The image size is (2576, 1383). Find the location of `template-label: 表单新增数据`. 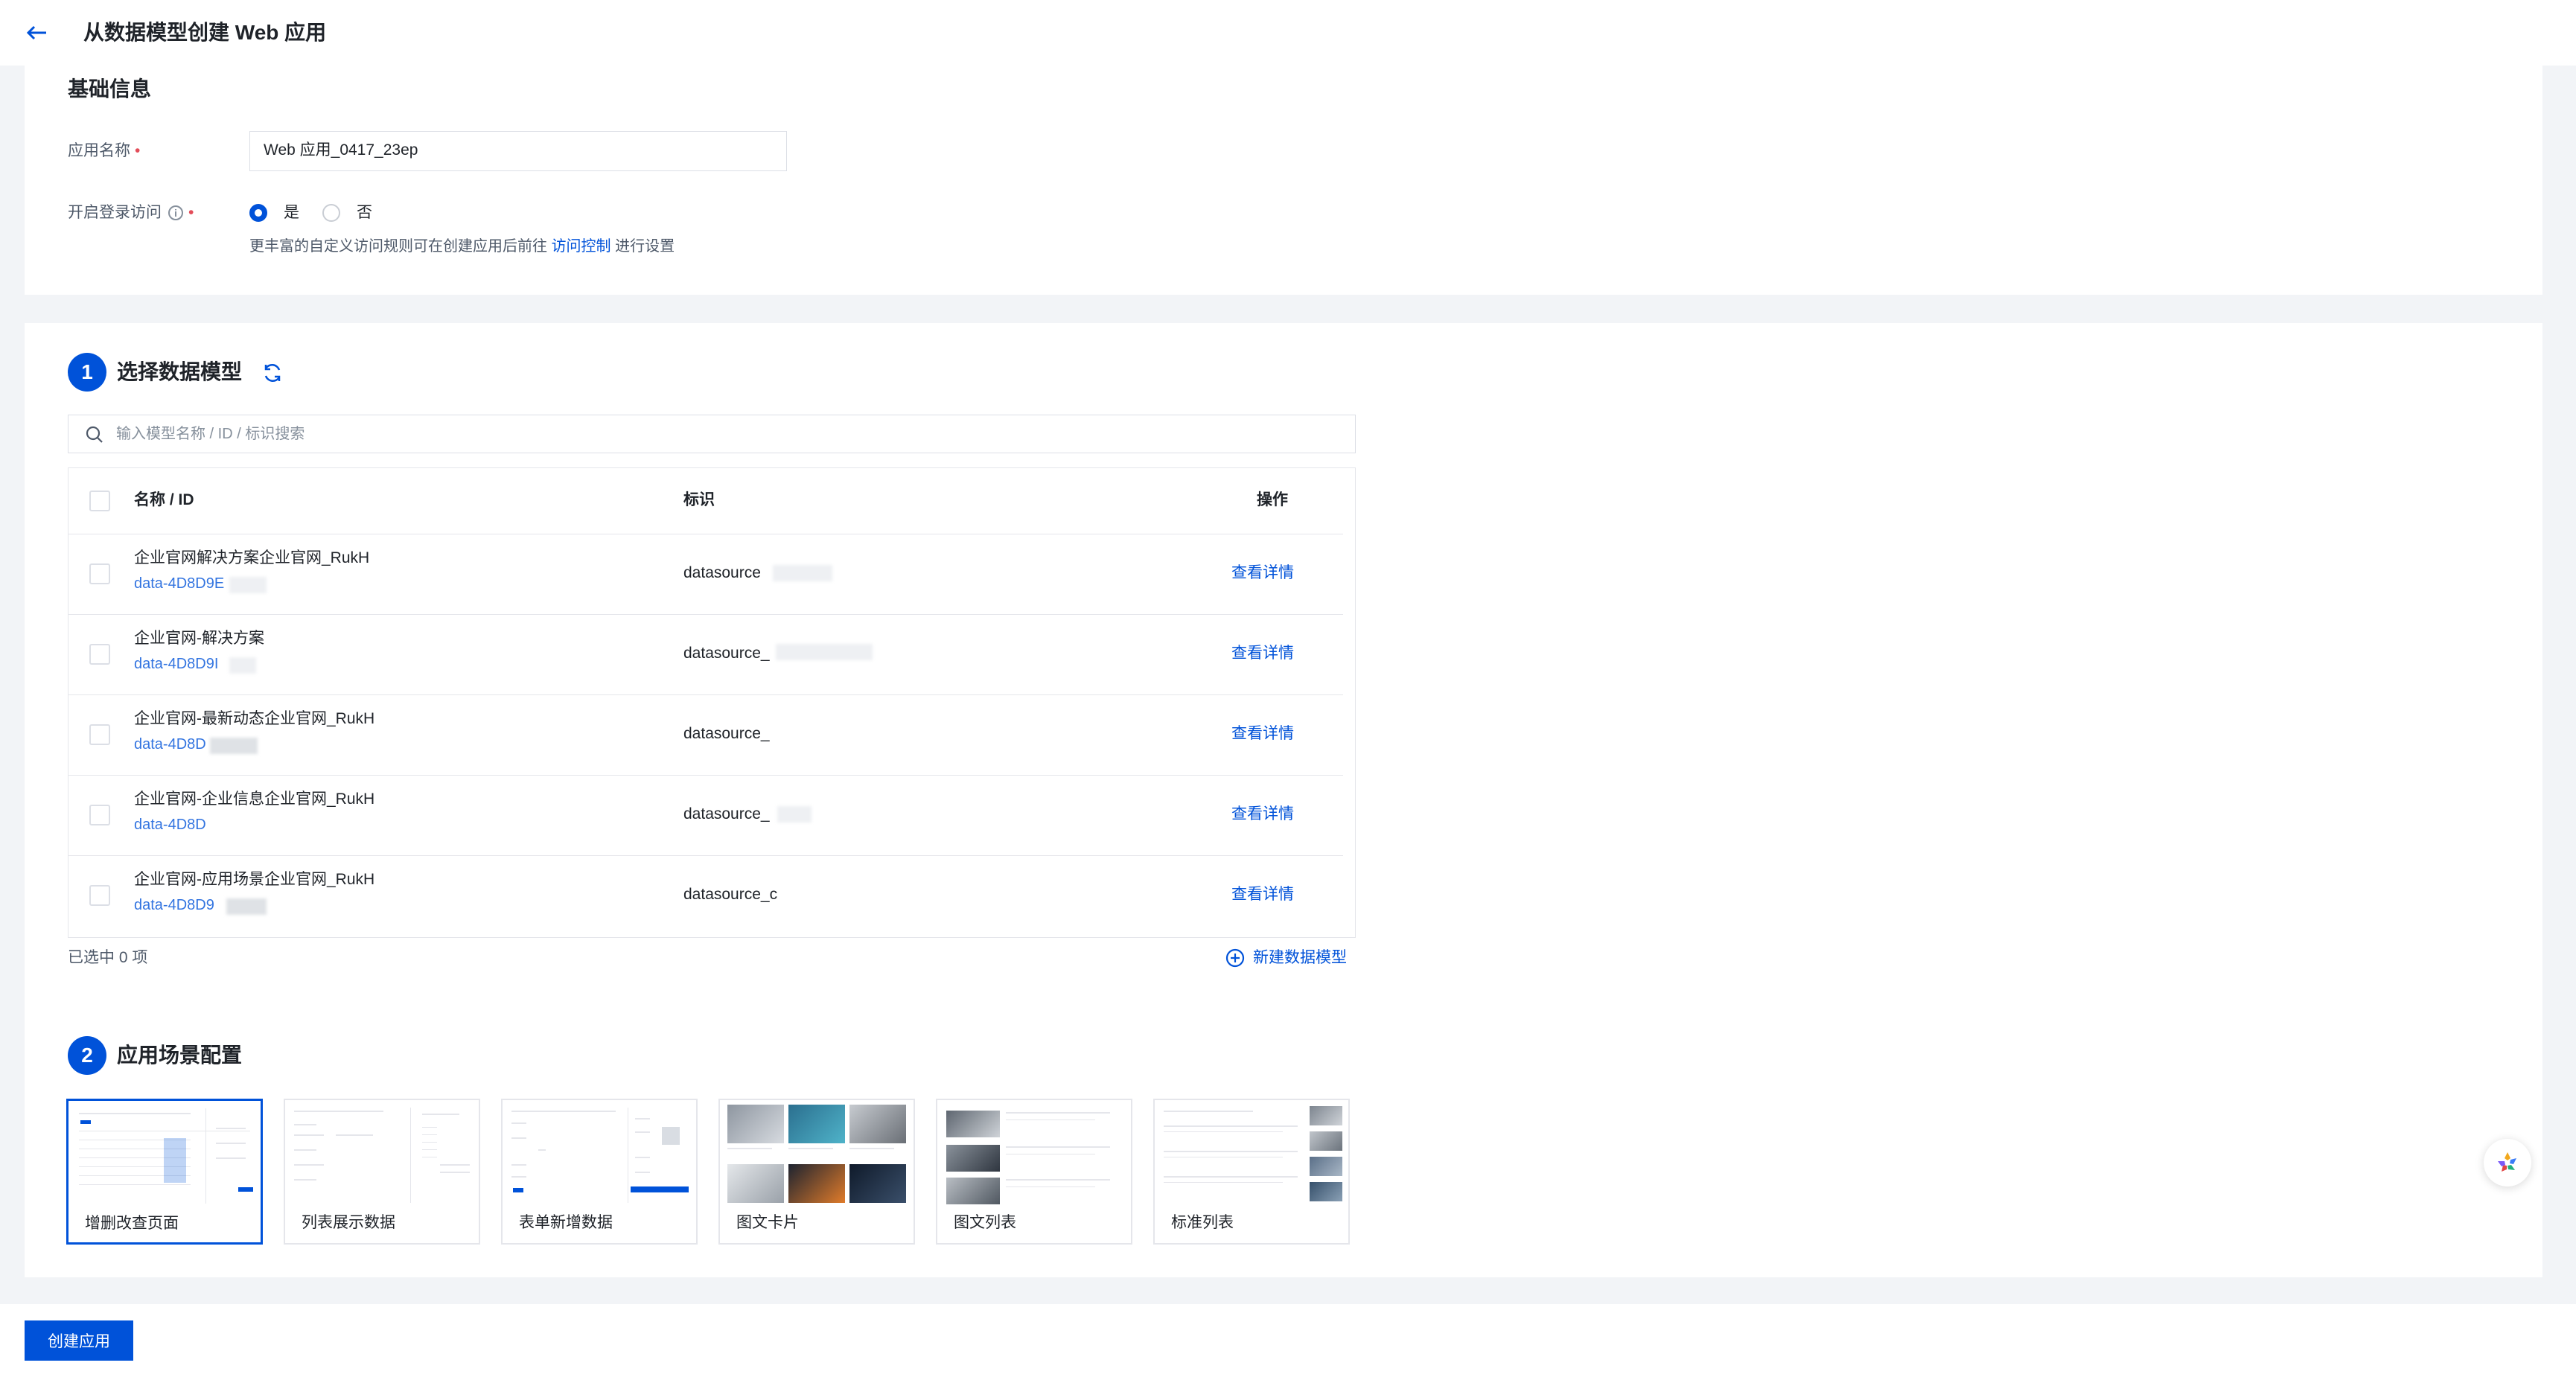

template-label: 表单新增数据 is located at coordinates (566, 1223).